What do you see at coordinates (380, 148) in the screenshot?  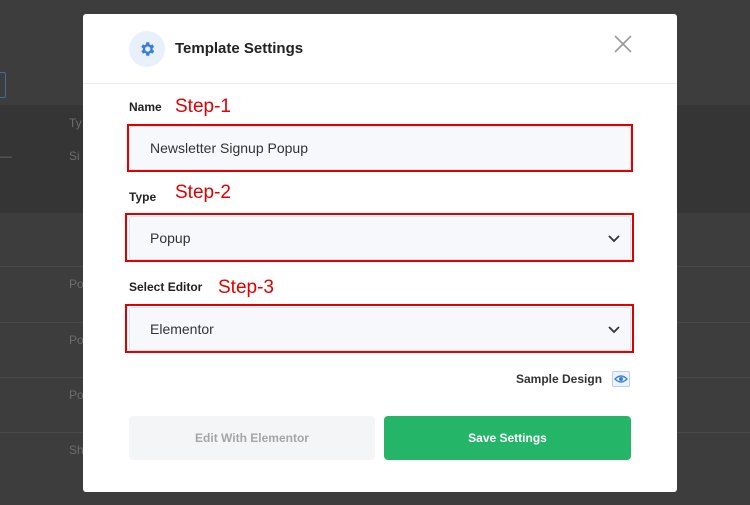 I see `step-1-highlight` at bounding box center [380, 148].